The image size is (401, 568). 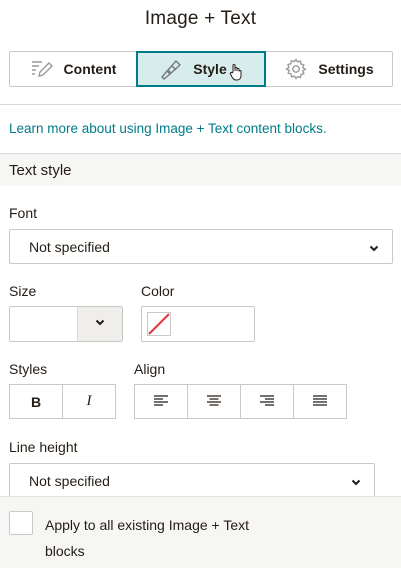 I want to click on align-justify-button, so click(x=320, y=401).